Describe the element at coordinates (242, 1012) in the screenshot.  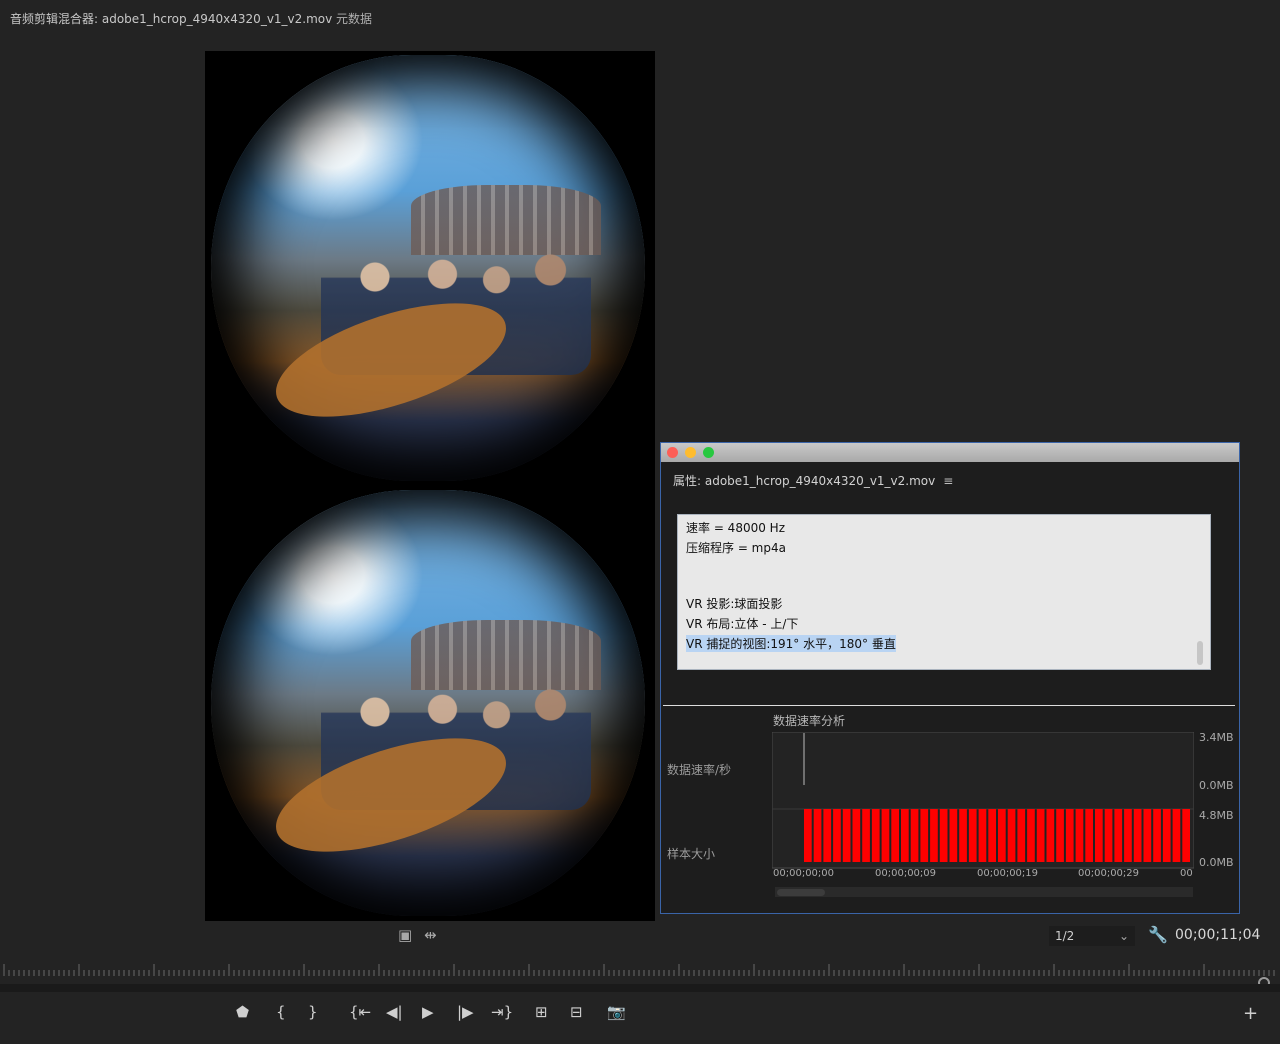
I see `add-marker-button: ⬟` at that location.